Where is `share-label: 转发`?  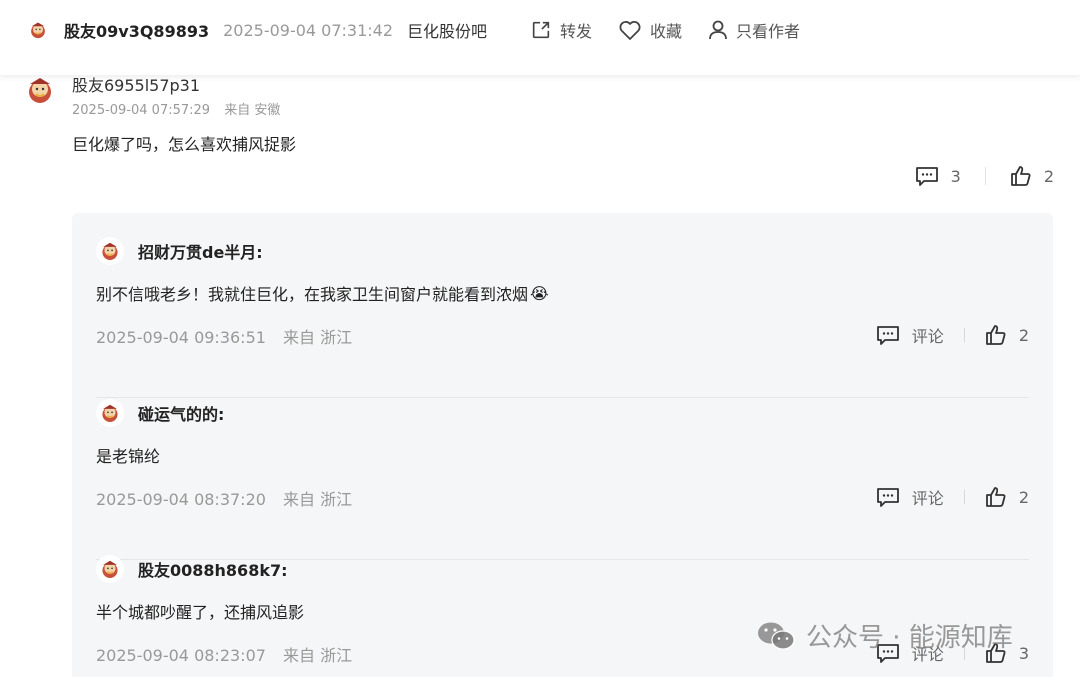 share-label: 转发 is located at coordinates (576, 31).